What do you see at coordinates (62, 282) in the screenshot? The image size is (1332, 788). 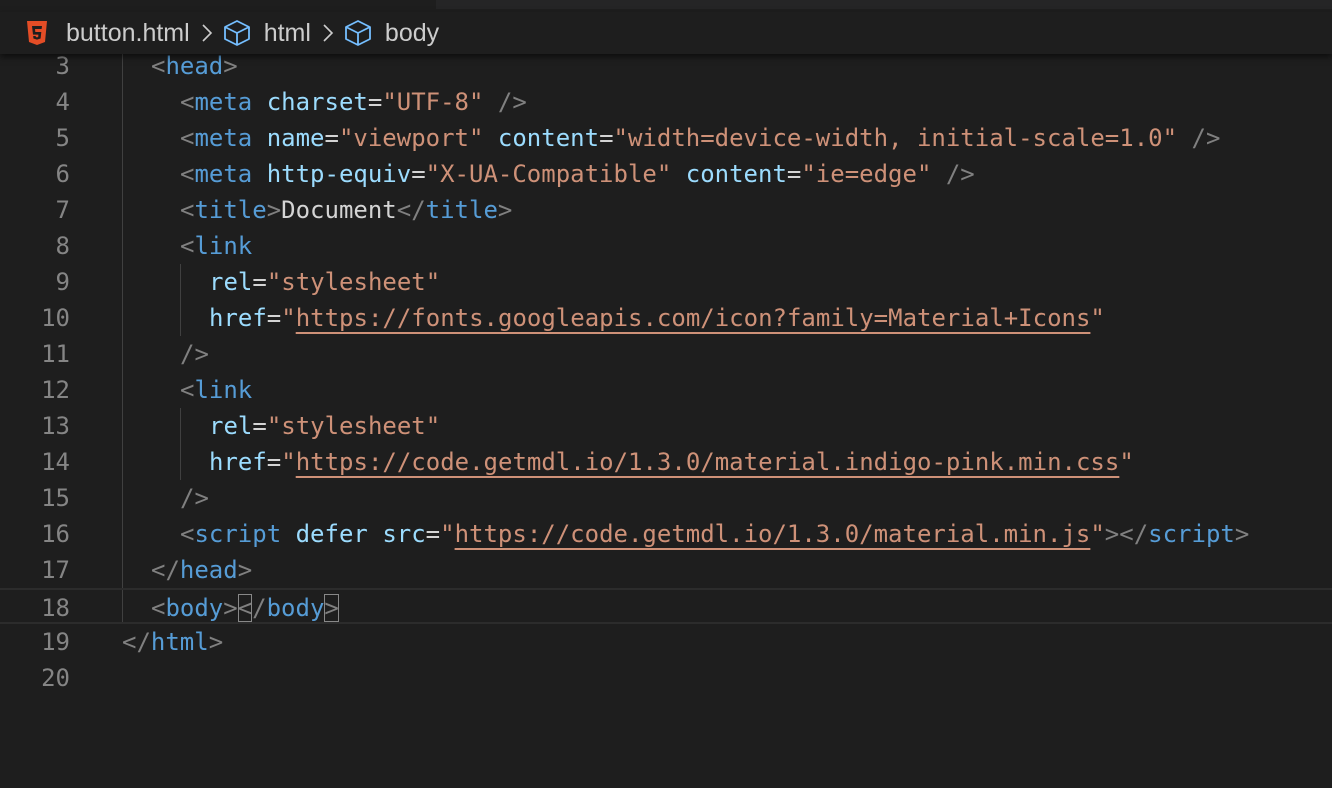 I see `line-number: 9` at bounding box center [62, 282].